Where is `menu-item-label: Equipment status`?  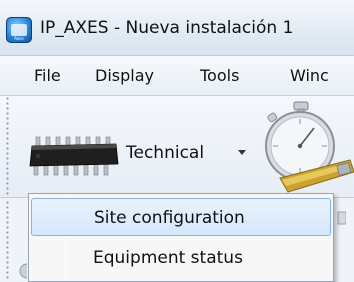 menu-item-label: Equipment status is located at coordinates (168, 258).